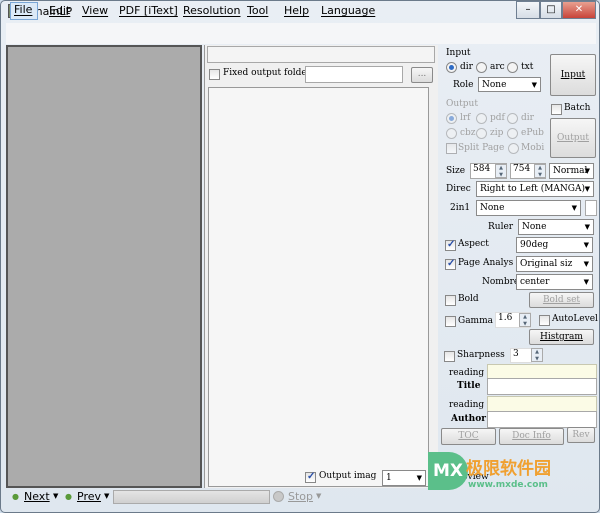  I want to click on next-button: Next, so click(37, 496).